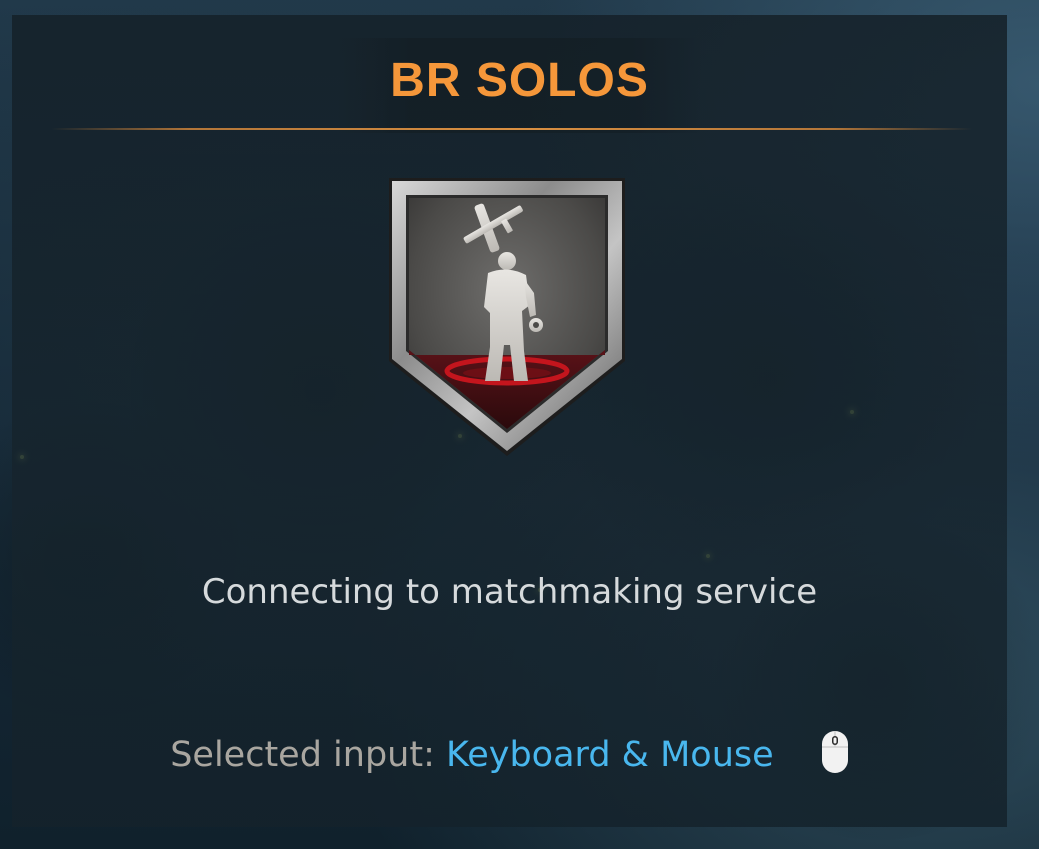 This screenshot has width=1039, height=849. What do you see at coordinates (610, 755) in the screenshot?
I see `selected-input-value: Keyboard & Mouse` at bounding box center [610, 755].